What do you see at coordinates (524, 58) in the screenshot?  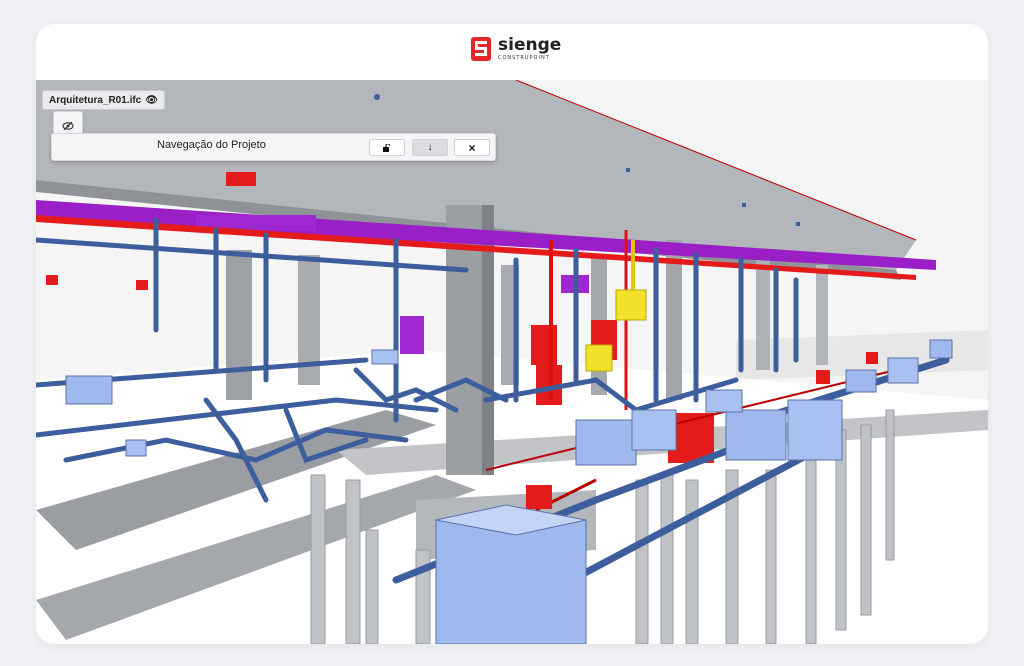 I see `brand-sub: CONSTRUPOINT` at bounding box center [524, 58].